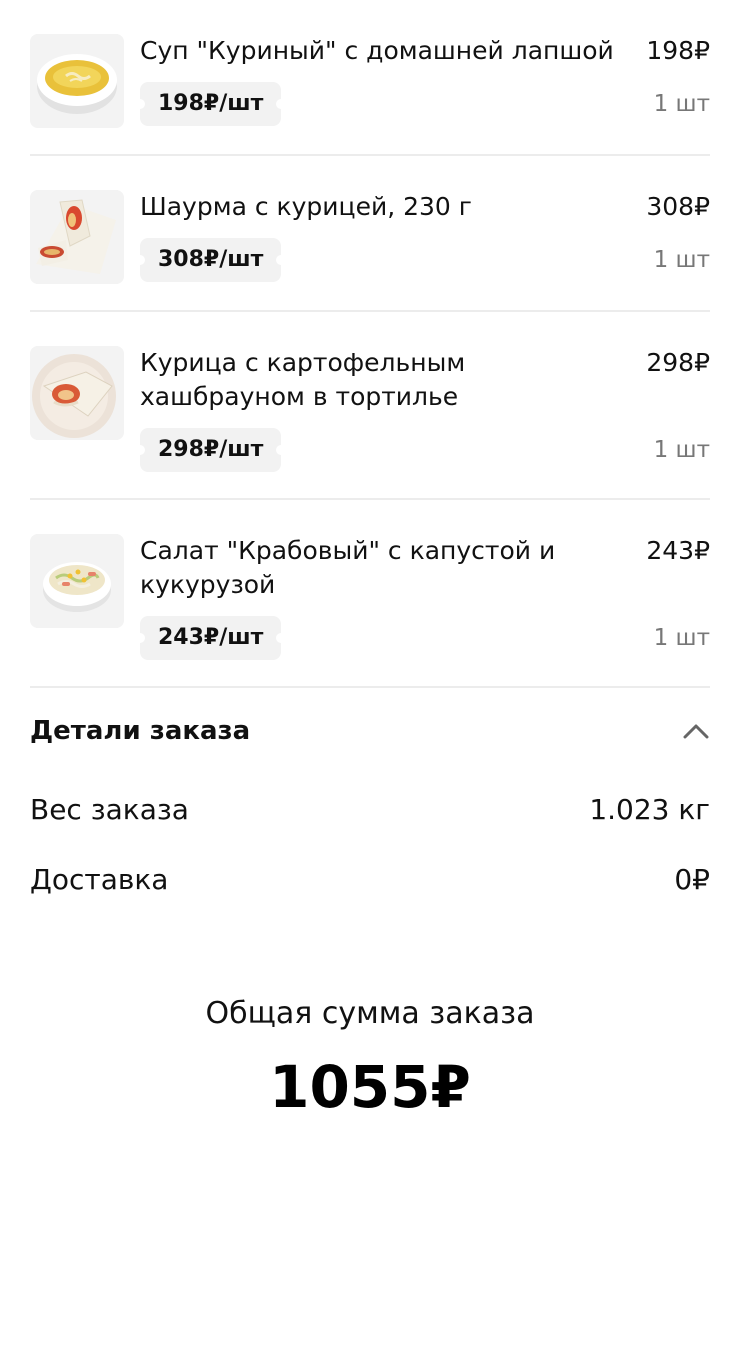 This screenshot has width=740, height=1358. I want to click on soup-bowl-image, so click(77, 81).